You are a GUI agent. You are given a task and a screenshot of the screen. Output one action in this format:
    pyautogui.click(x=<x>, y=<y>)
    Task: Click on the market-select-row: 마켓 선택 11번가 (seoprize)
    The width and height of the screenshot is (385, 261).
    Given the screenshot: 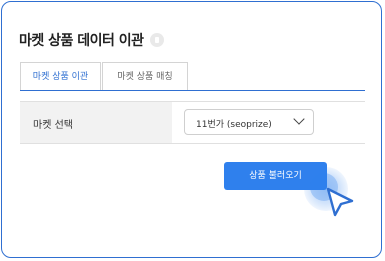 What is the action you would take?
    pyautogui.click(x=192, y=122)
    